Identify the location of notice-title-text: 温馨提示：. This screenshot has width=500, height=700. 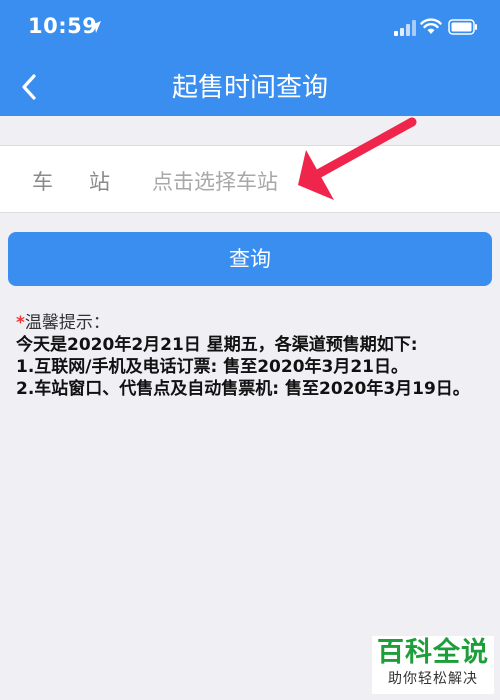
(67, 323).